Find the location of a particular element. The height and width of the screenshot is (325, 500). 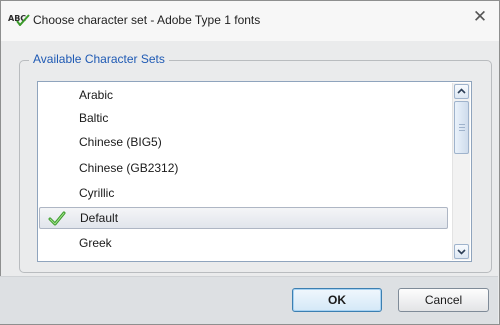

list-item-label: Chinese (BIG5) is located at coordinates (120, 142).